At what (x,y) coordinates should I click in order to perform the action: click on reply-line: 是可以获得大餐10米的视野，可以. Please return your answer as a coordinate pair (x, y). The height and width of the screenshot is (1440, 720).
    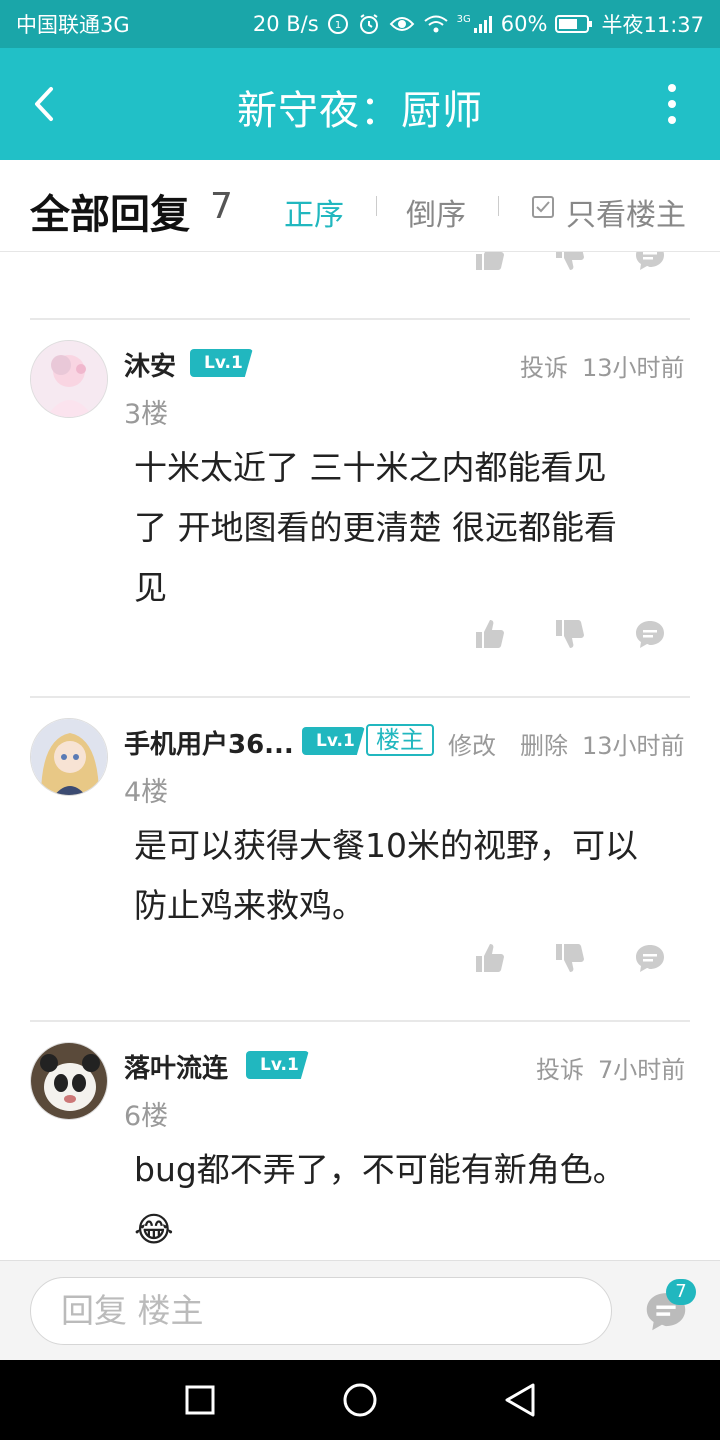
    Looking at the image, I should click on (386, 845).